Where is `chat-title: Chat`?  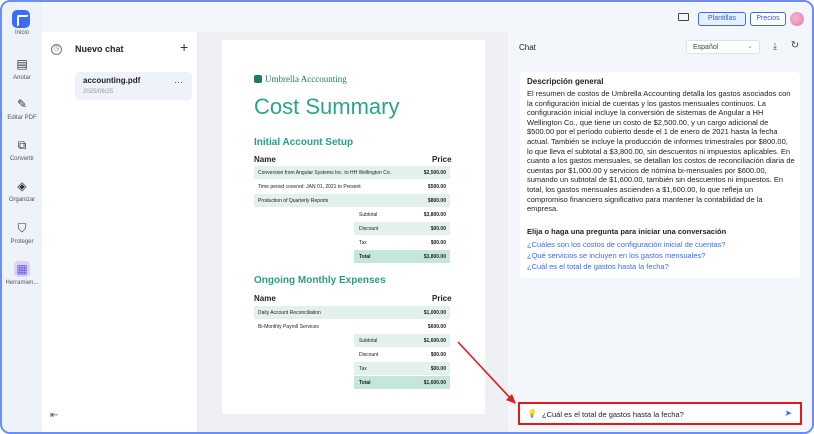
chat-title: Chat is located at coordinates (527, 47).